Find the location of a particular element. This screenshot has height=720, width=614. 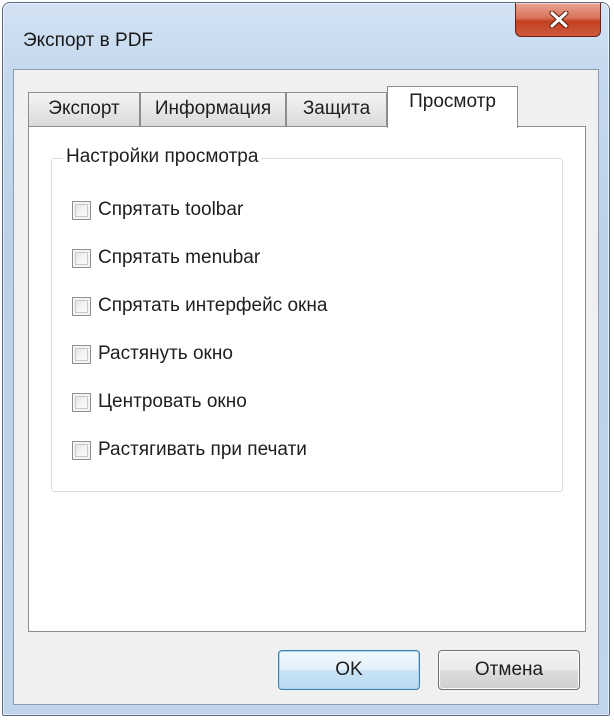

option-label: Спрятать интерфейс окна is located at coordinates (213, 305).